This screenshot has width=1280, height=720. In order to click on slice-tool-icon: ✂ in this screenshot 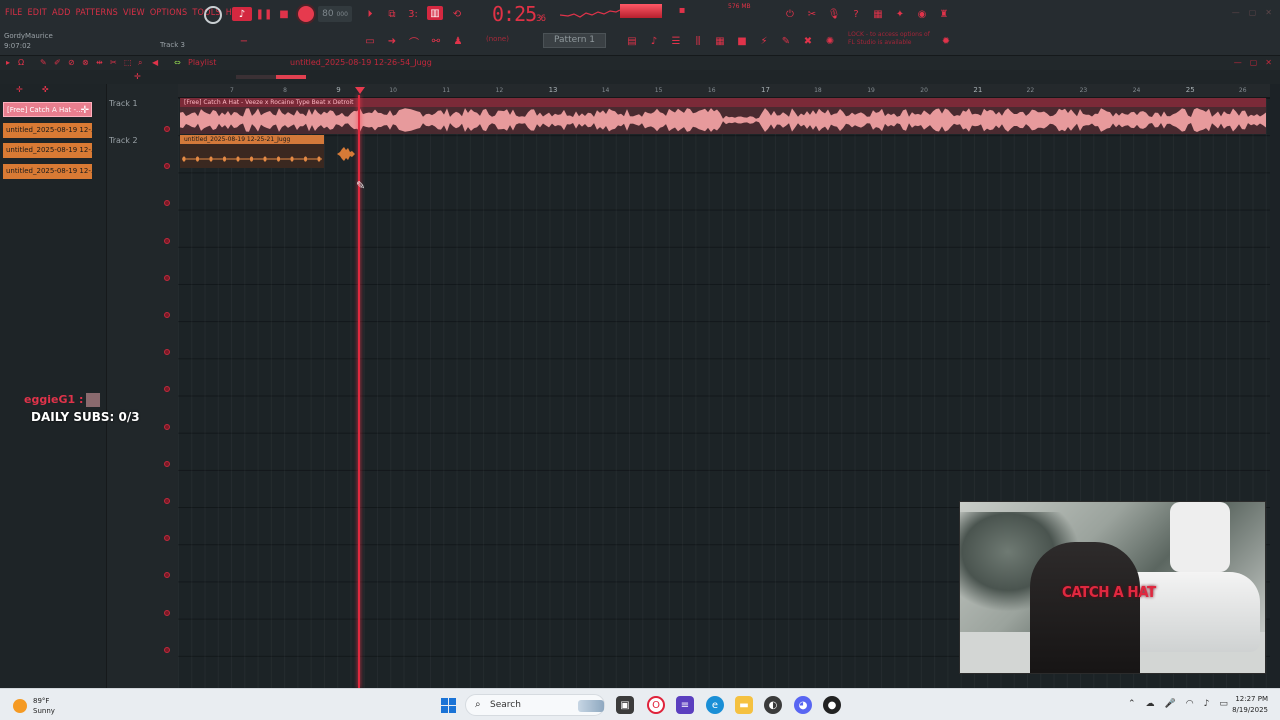, I will do `click(113, 62)`.